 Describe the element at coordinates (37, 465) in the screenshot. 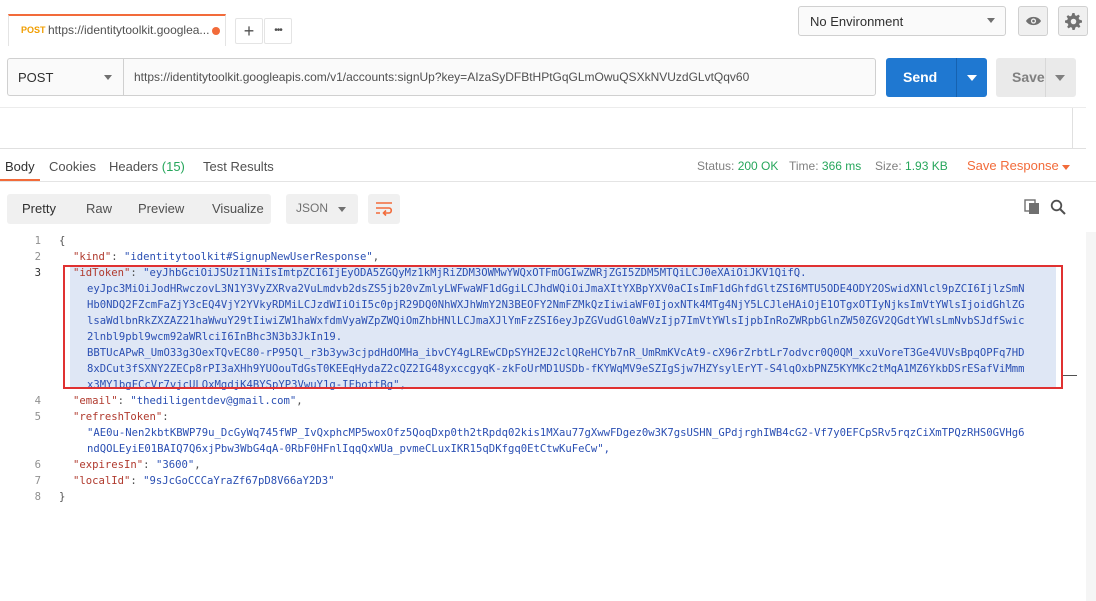

I see `line-number: 6` at that location.